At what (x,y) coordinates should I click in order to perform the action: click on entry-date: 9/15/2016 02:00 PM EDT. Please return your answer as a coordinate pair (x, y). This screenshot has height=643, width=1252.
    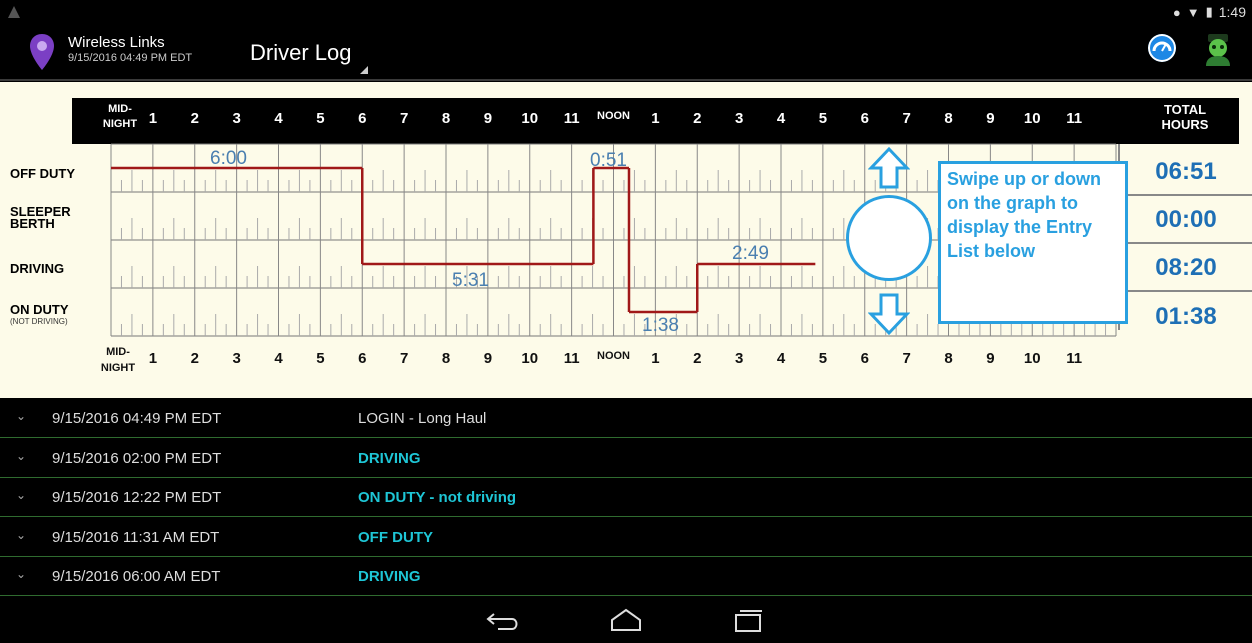
    Looking at the image, I should click on (137, 458).